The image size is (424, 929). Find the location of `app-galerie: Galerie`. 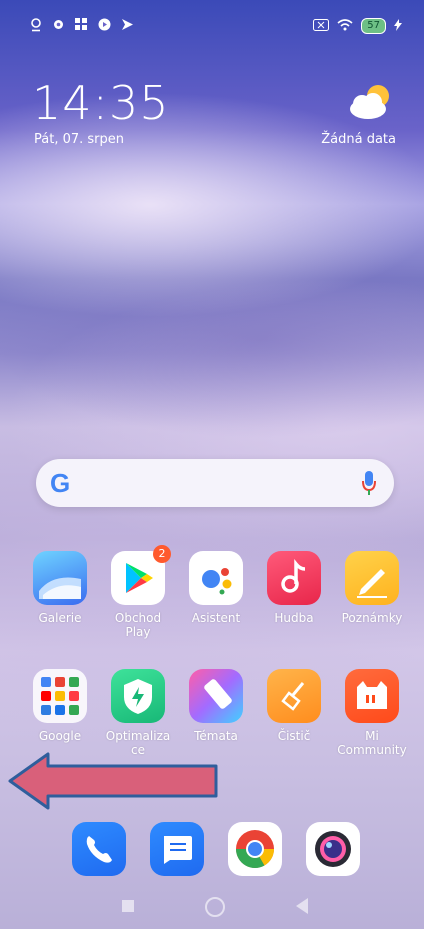

app-galerie: Galerie is located at coordinates (60, 588).